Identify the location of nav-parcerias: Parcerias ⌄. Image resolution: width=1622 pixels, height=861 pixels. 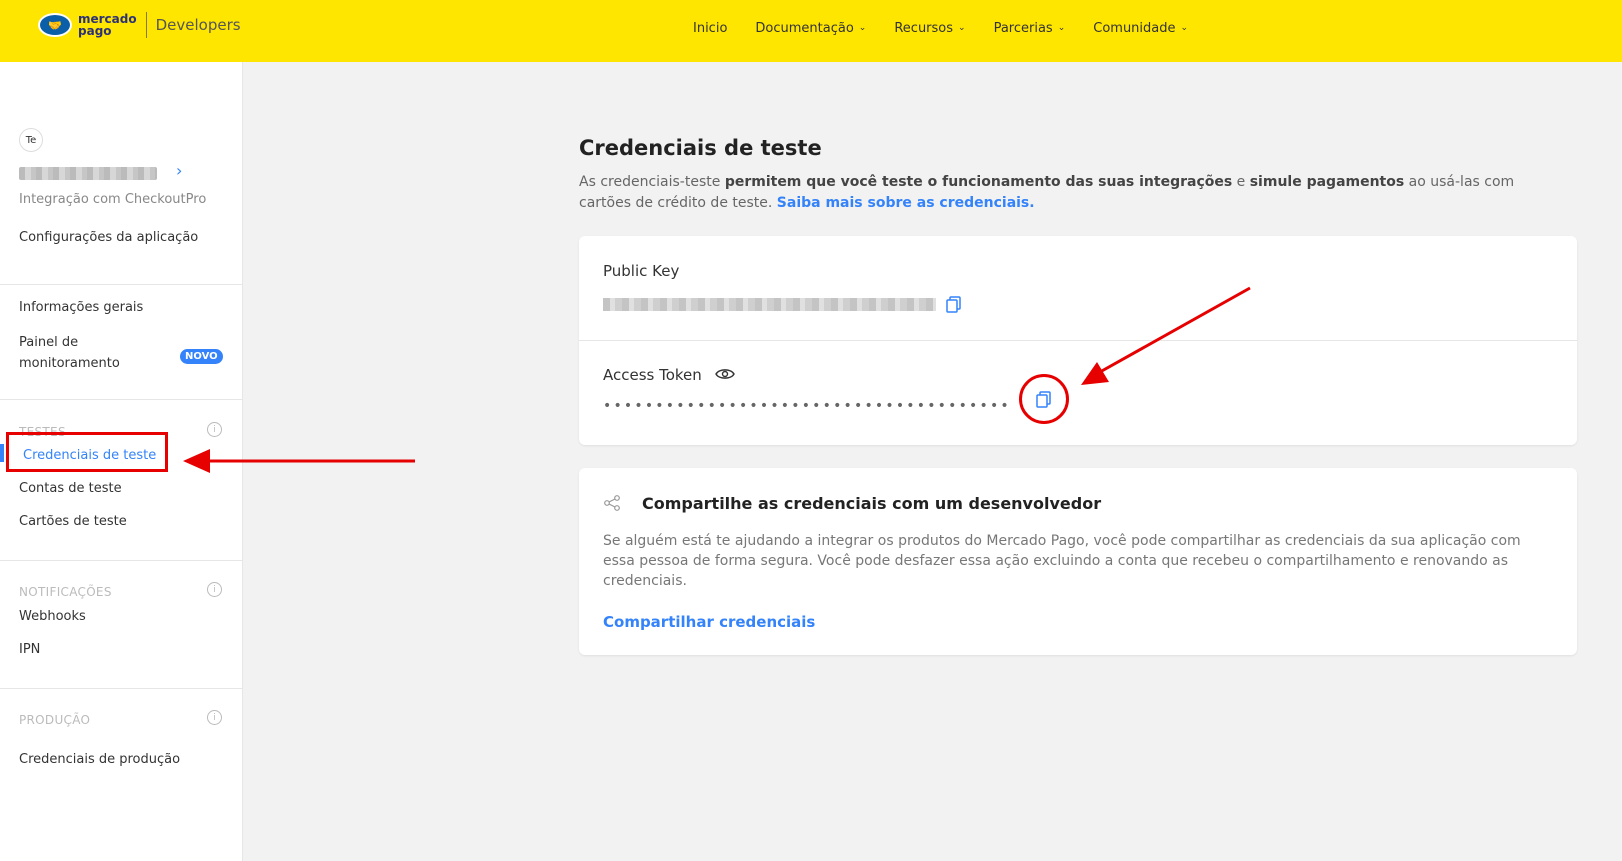
(1030, 28).